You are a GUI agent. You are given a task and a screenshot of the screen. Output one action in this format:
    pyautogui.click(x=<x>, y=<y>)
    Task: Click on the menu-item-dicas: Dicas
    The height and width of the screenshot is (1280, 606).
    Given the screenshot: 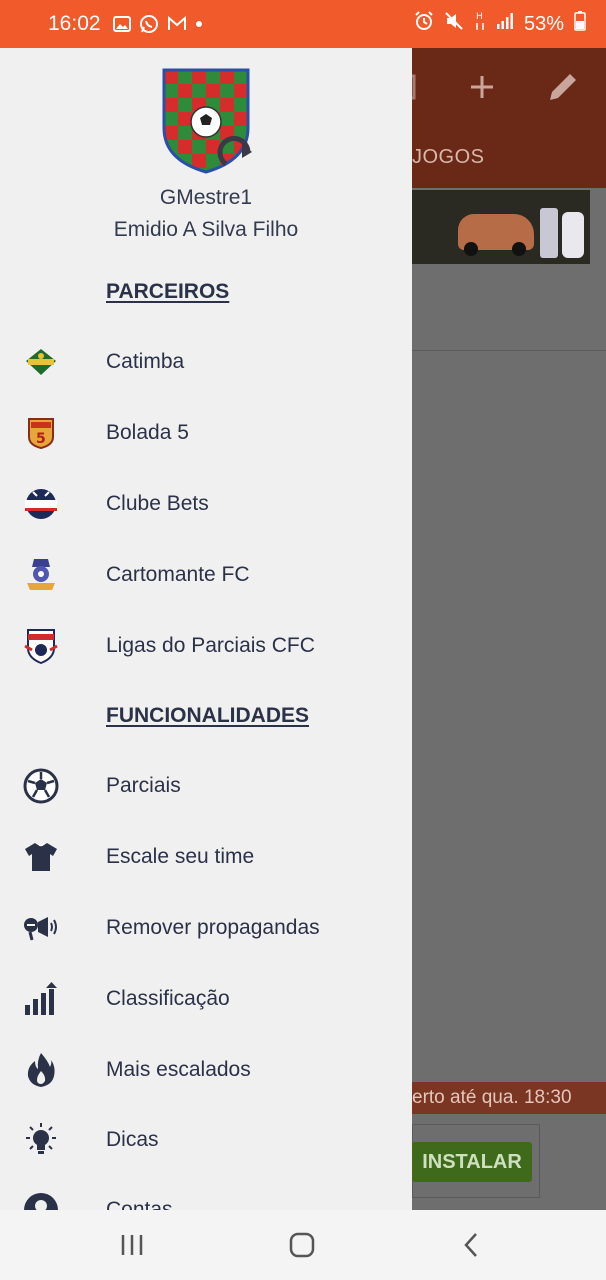 What is the action you would take?
    pyautogui.click(x=206, y=1140)
    